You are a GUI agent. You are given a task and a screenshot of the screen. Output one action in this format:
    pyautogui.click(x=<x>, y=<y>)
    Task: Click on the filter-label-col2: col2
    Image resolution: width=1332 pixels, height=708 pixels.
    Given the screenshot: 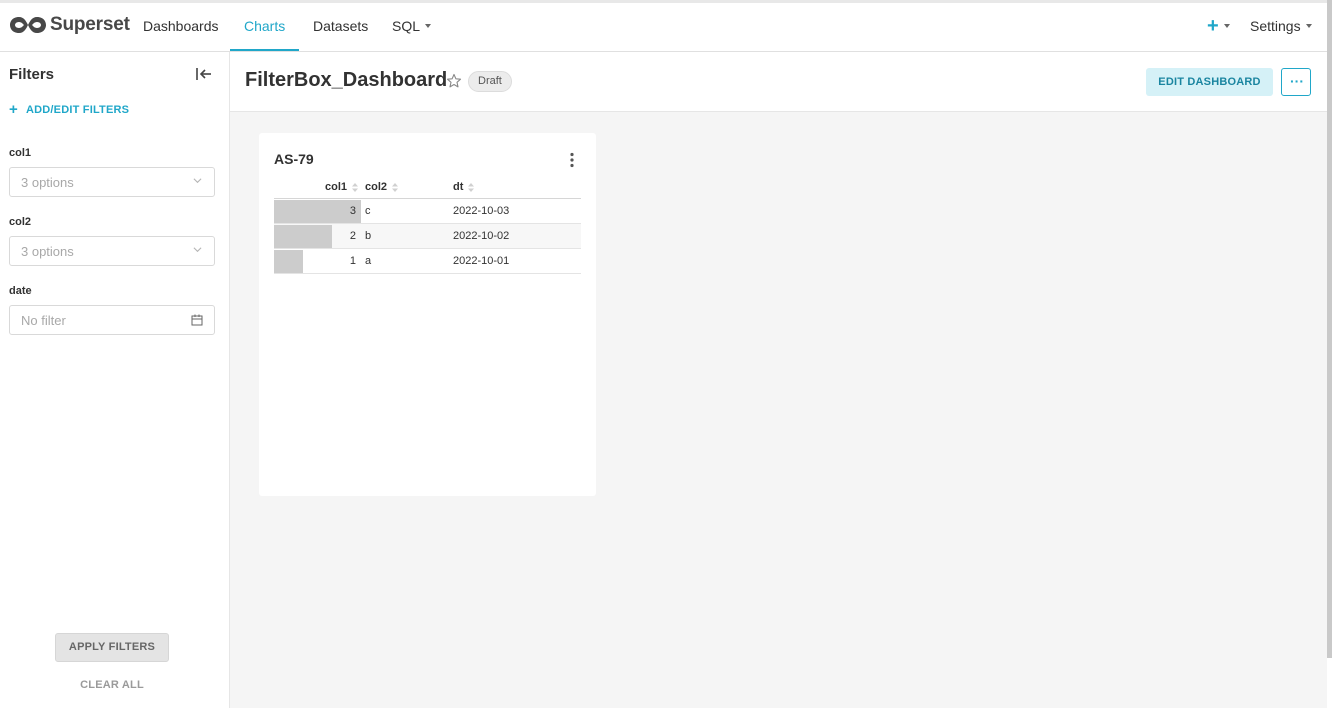 What is the action you would take?
    pyautogui.click(x=20, y=222)
    